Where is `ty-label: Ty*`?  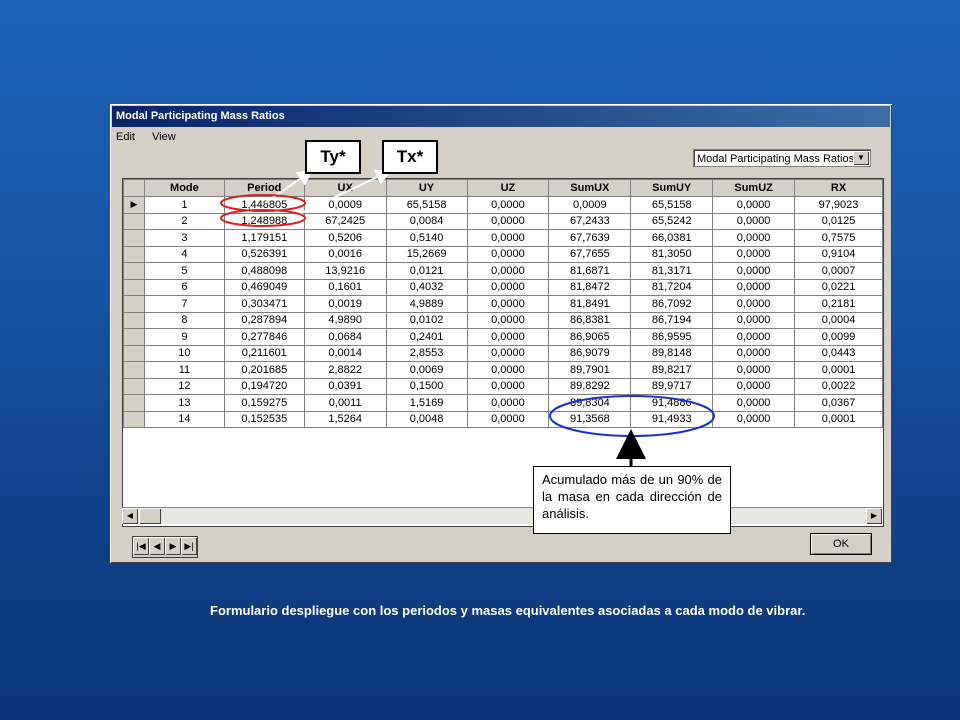 ty-label: Ty* is located at coordinates (333, 157).